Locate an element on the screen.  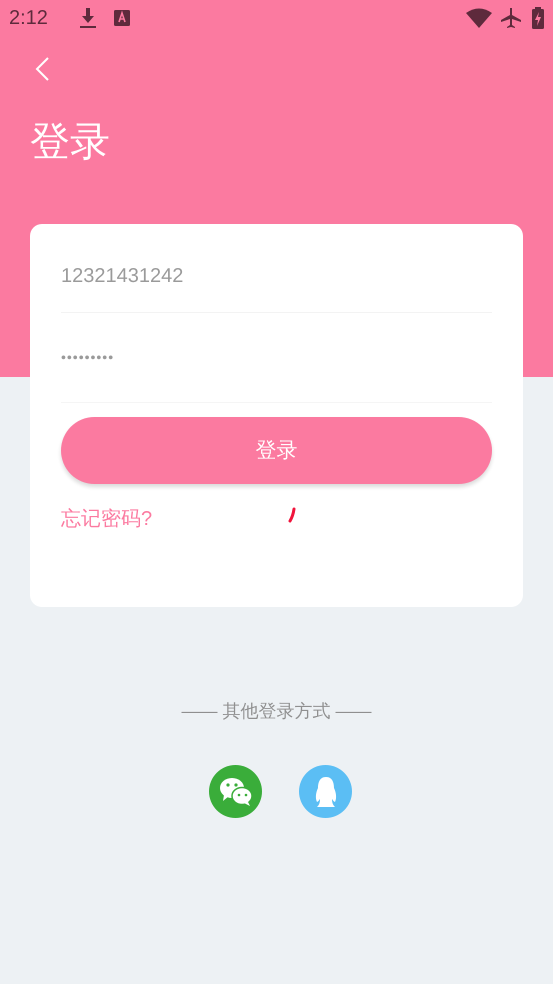
status-time: 2:12 is located at coordinates (29, 18).